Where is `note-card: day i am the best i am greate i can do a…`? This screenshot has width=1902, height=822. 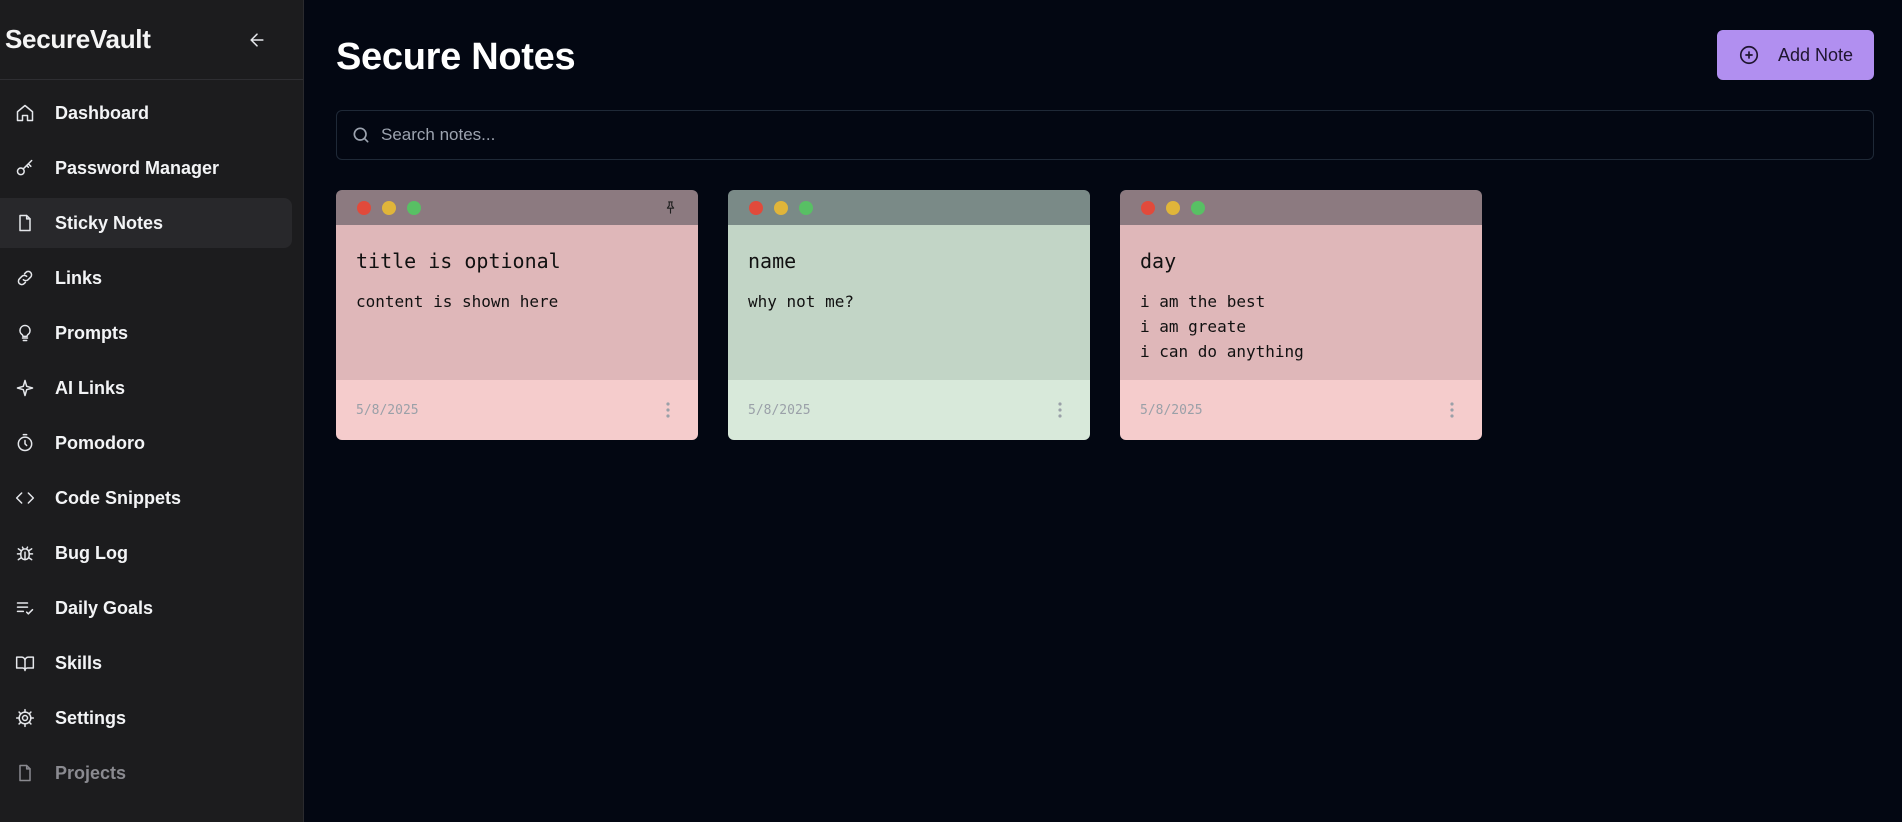
note-card: day i am the best i am greate i can do a… is located at coordinates (1301, 315).